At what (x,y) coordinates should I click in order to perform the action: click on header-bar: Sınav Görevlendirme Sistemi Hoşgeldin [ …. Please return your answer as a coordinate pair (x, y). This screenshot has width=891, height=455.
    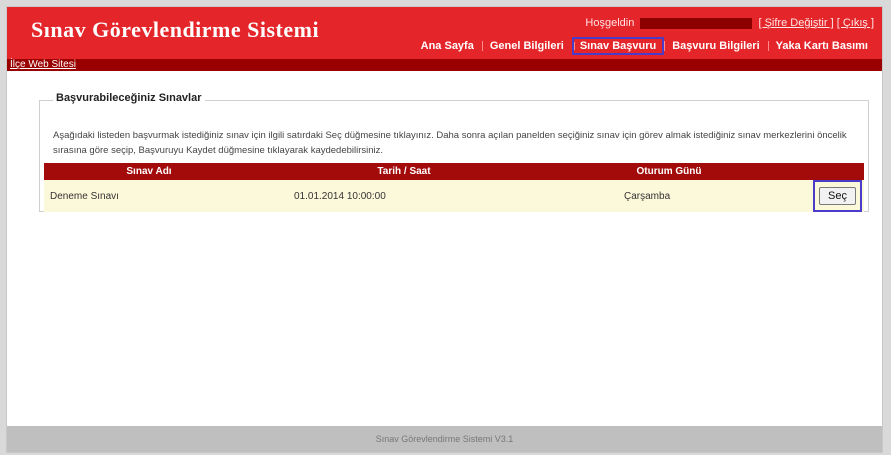
    Looking at the image, I should click on (444, 33).